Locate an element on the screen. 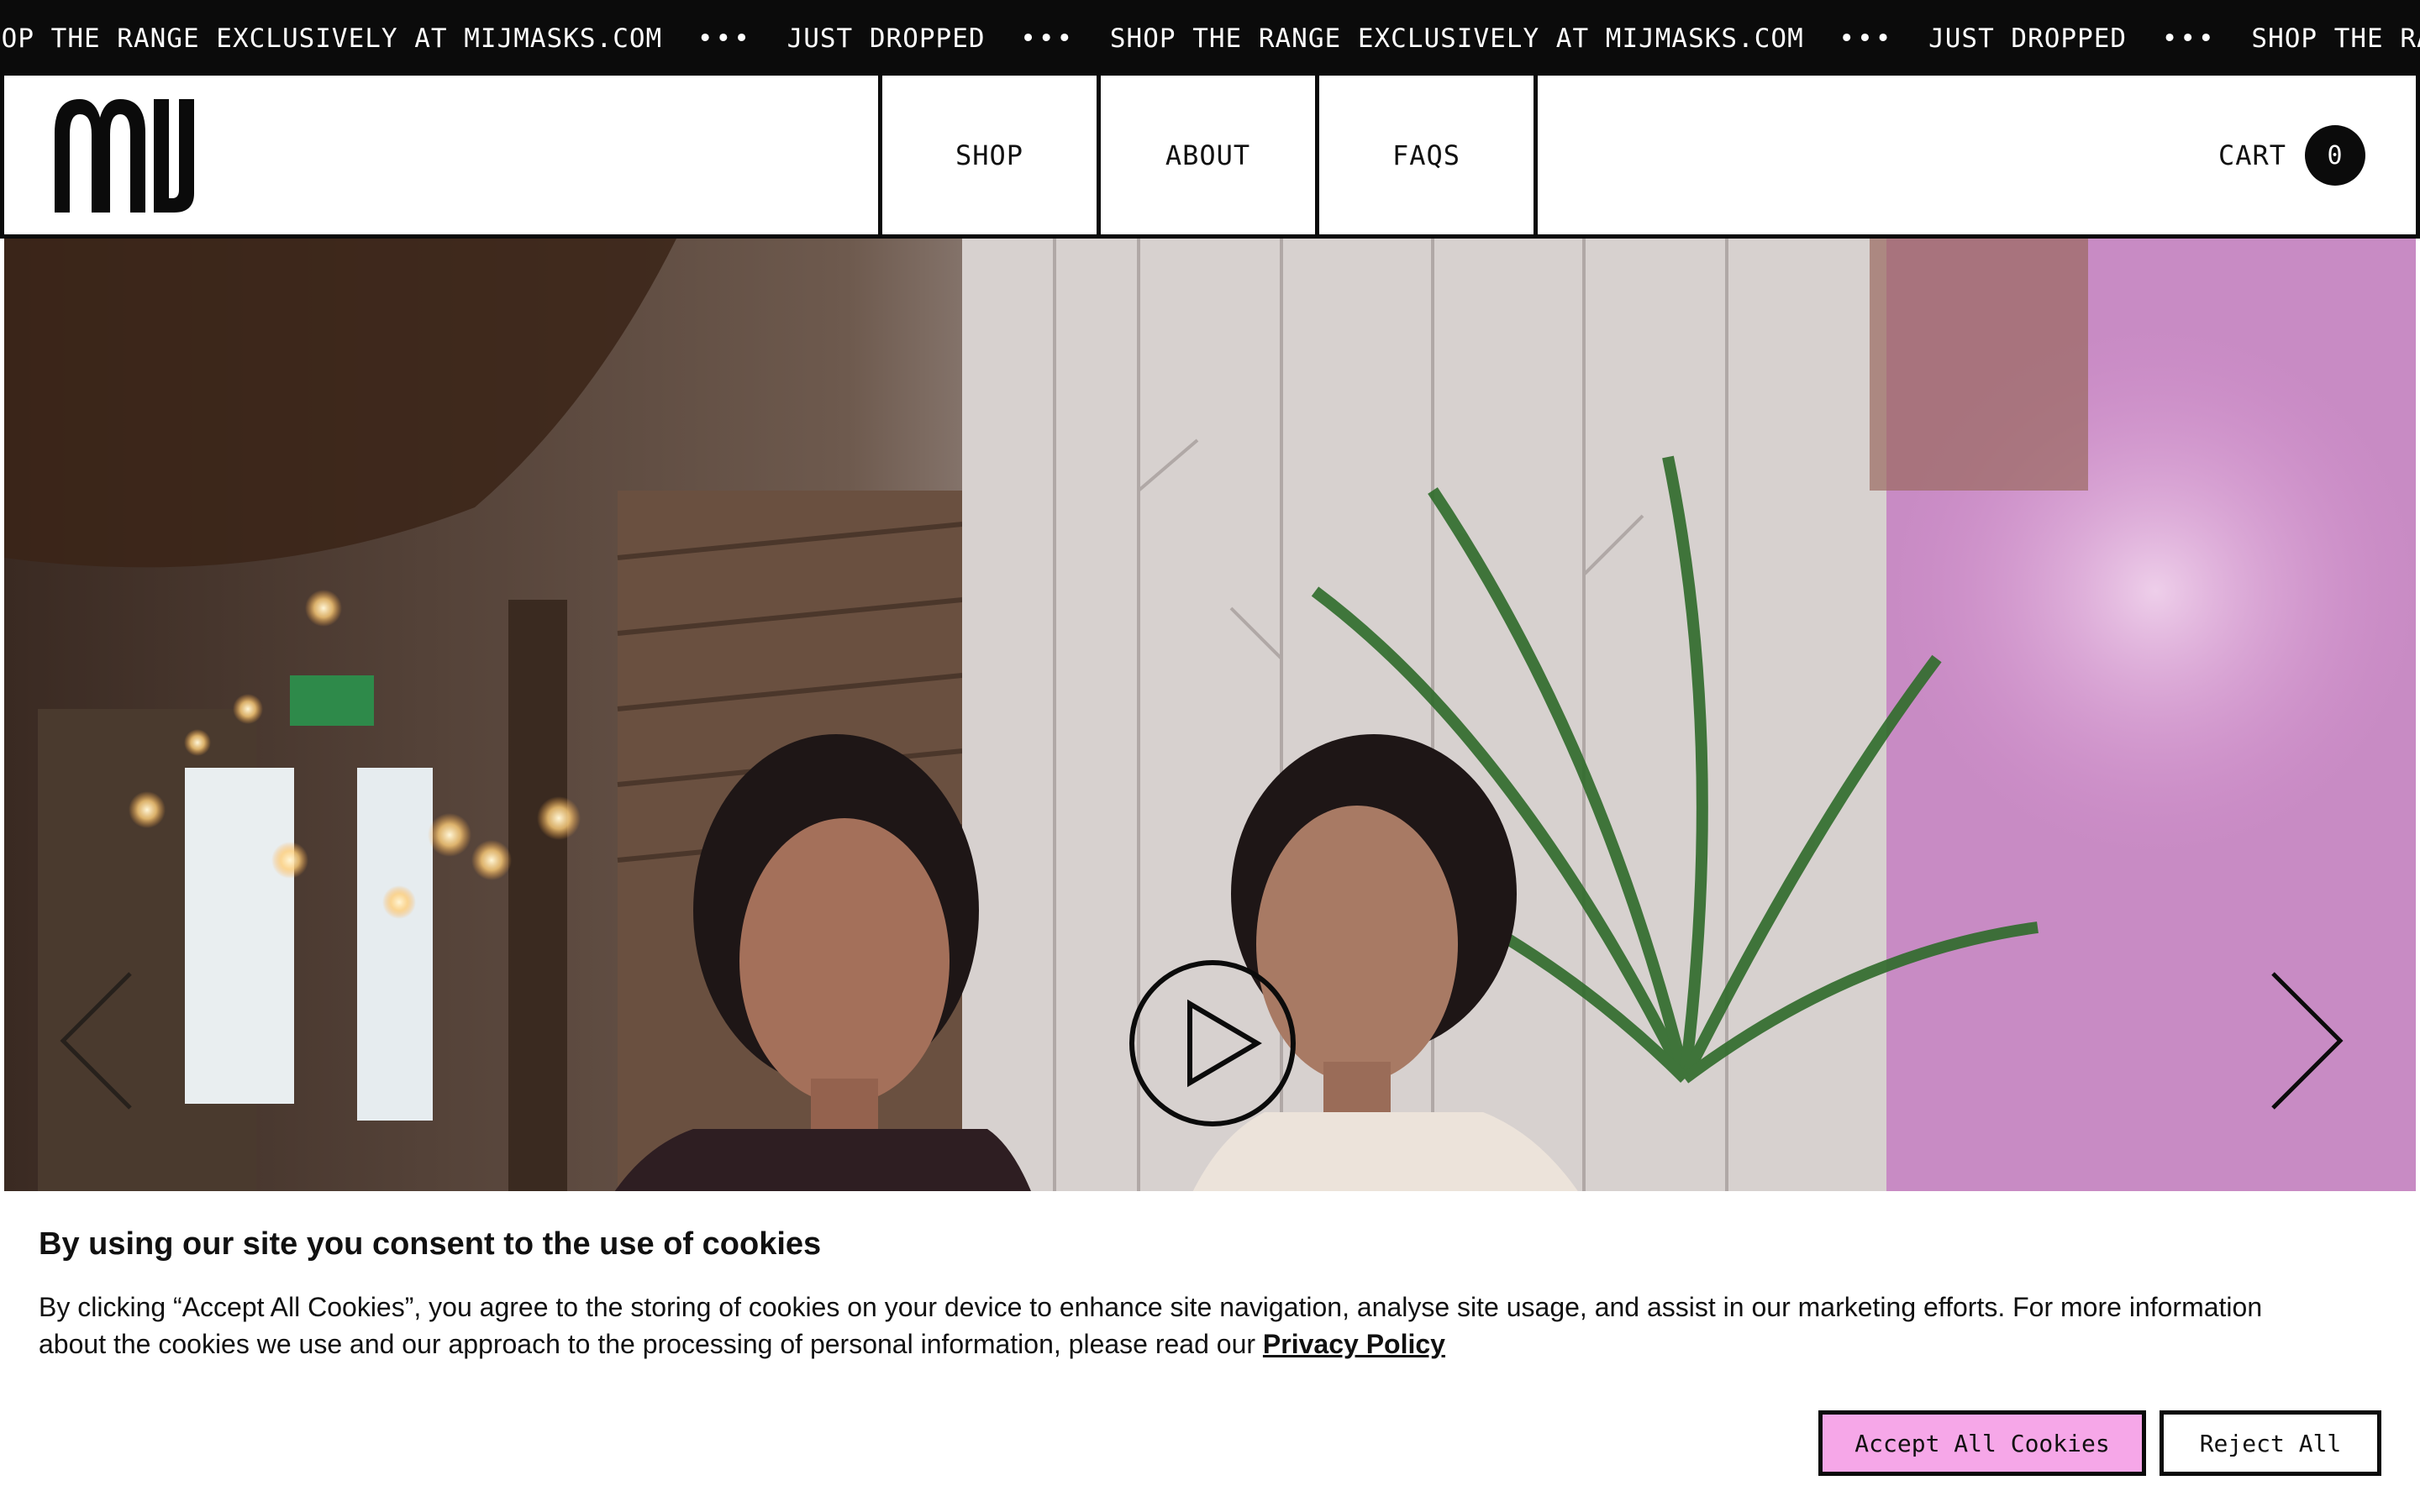 This screenshot has height=1512, width=2420. privacy-policy-link: Privacy Policy is located at coordinates (1354, 1344).